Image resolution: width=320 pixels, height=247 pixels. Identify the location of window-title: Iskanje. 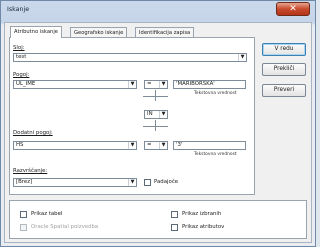
(18, 9).